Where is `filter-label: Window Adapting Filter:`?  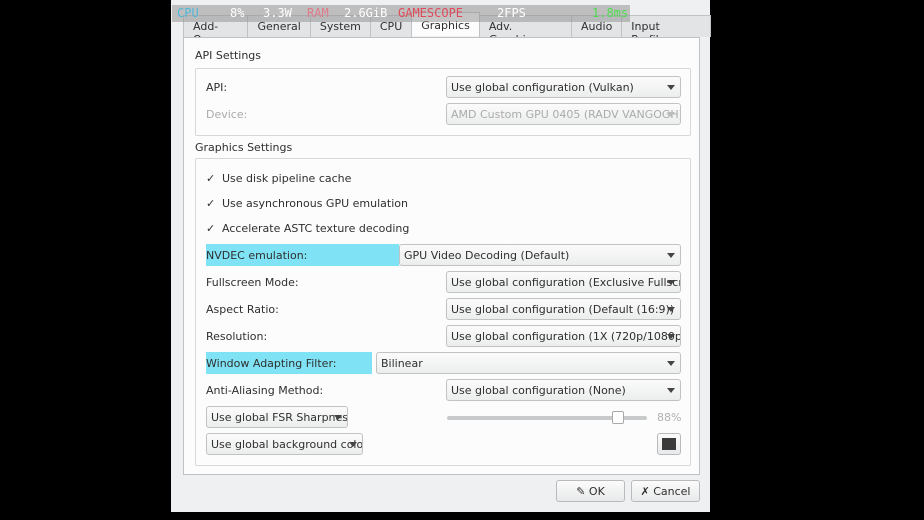 filter-label: Window Adapting Filter: is located at coordinates (289, 363).